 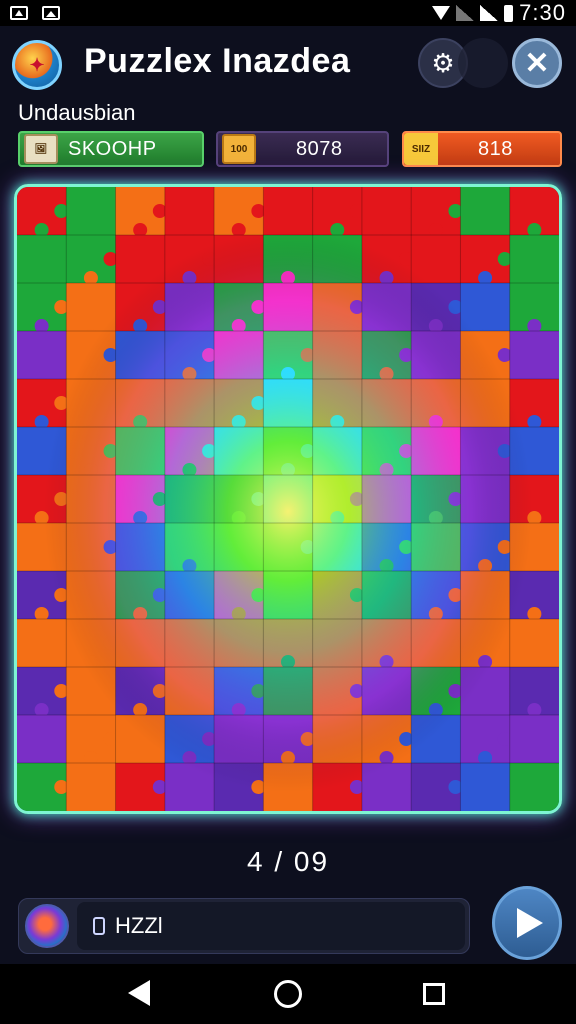 I want to click on app-logo: ✦, so click(x=37, y=65).